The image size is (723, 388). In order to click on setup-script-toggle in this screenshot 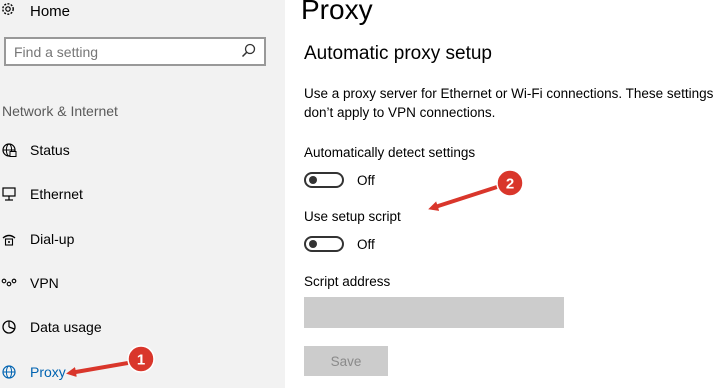, I will do `click(324, 244)`.